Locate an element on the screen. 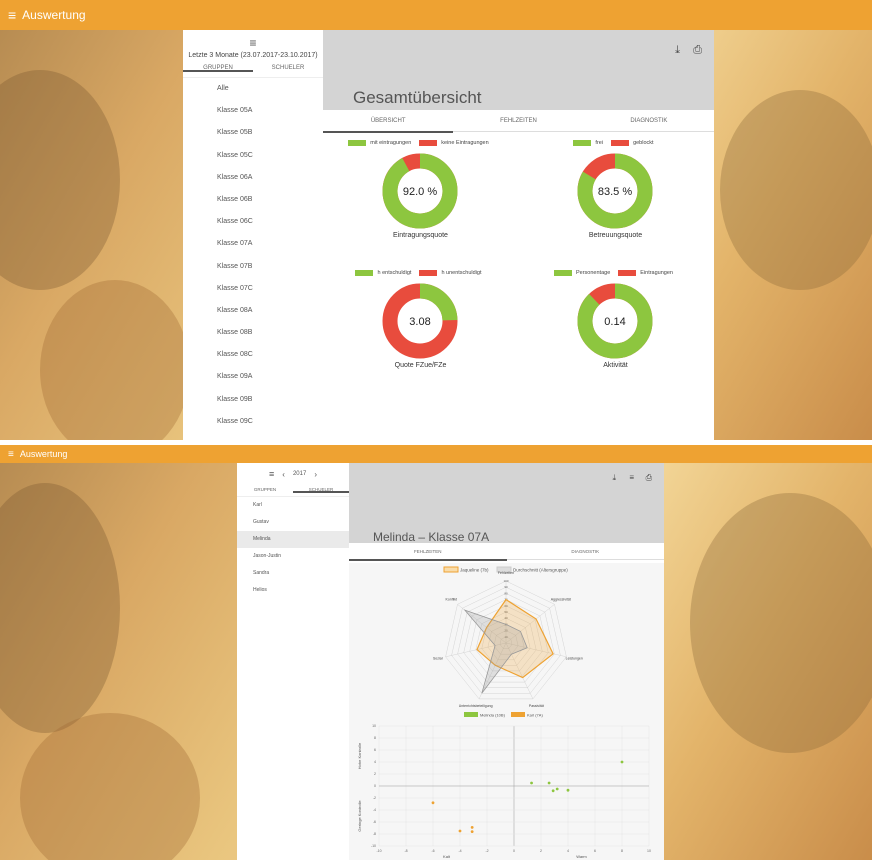 The height and width of the screenshot is (860, 872). panel-header: ⤓ ≡ ⎙ Melinda – Klasse 07A is located at coordinates (506, 503).